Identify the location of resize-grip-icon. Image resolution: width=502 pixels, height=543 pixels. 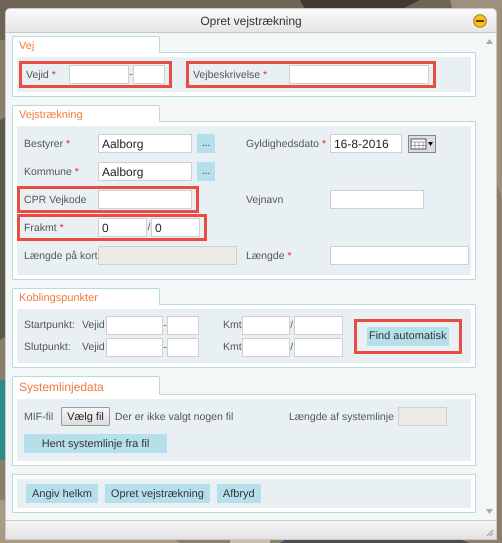
(490, 533).